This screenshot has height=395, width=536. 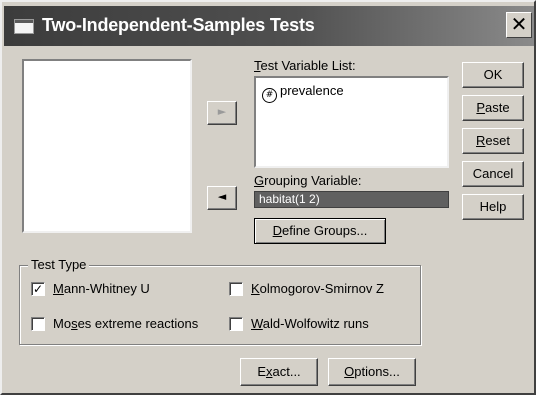 I want to click on move-to-test-list-button: ►, so click(x=222, y=113).